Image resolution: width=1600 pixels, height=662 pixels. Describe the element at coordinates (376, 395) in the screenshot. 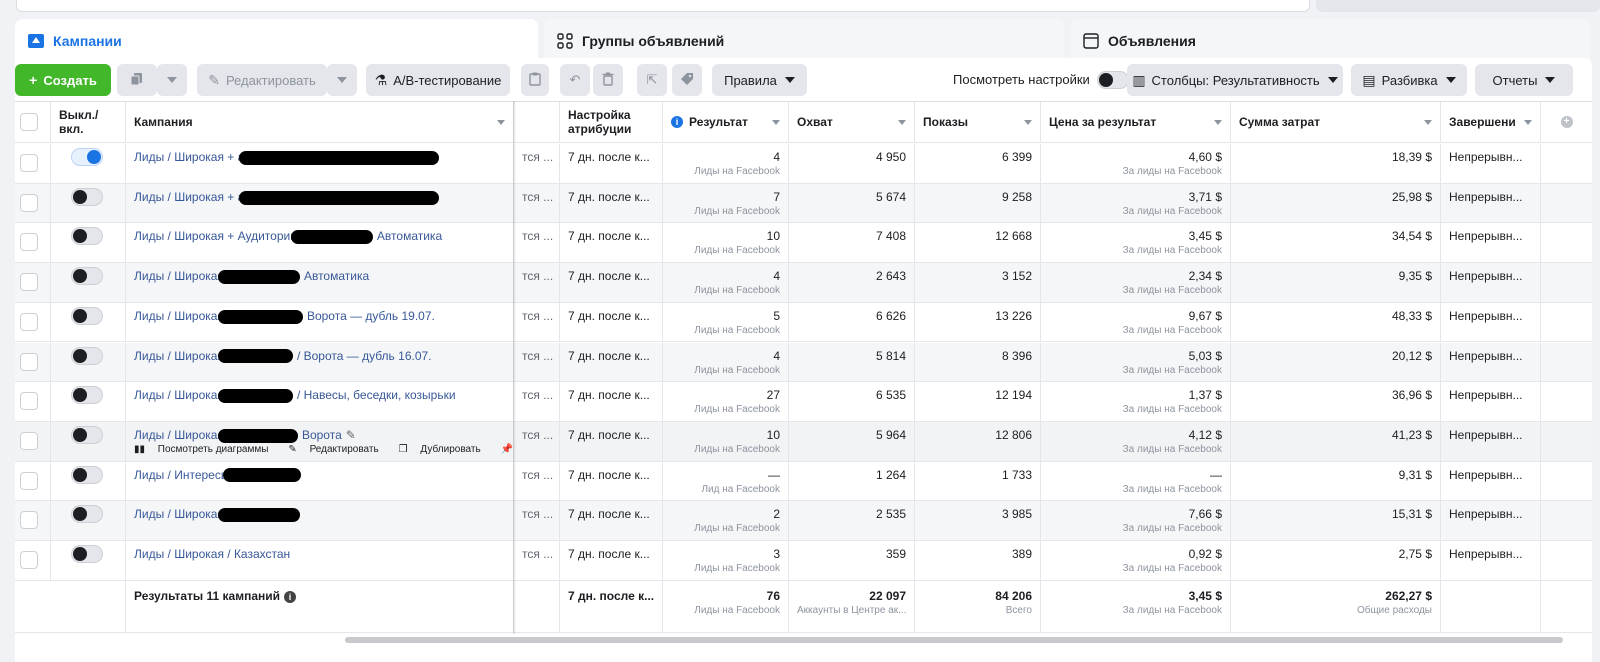

I see `campaign-name-suffix: / Навесы, беседки, козырьки` at that location.